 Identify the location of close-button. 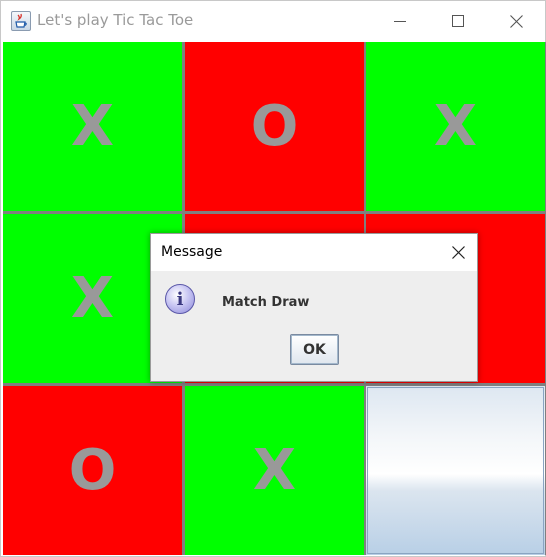
(516, 21).